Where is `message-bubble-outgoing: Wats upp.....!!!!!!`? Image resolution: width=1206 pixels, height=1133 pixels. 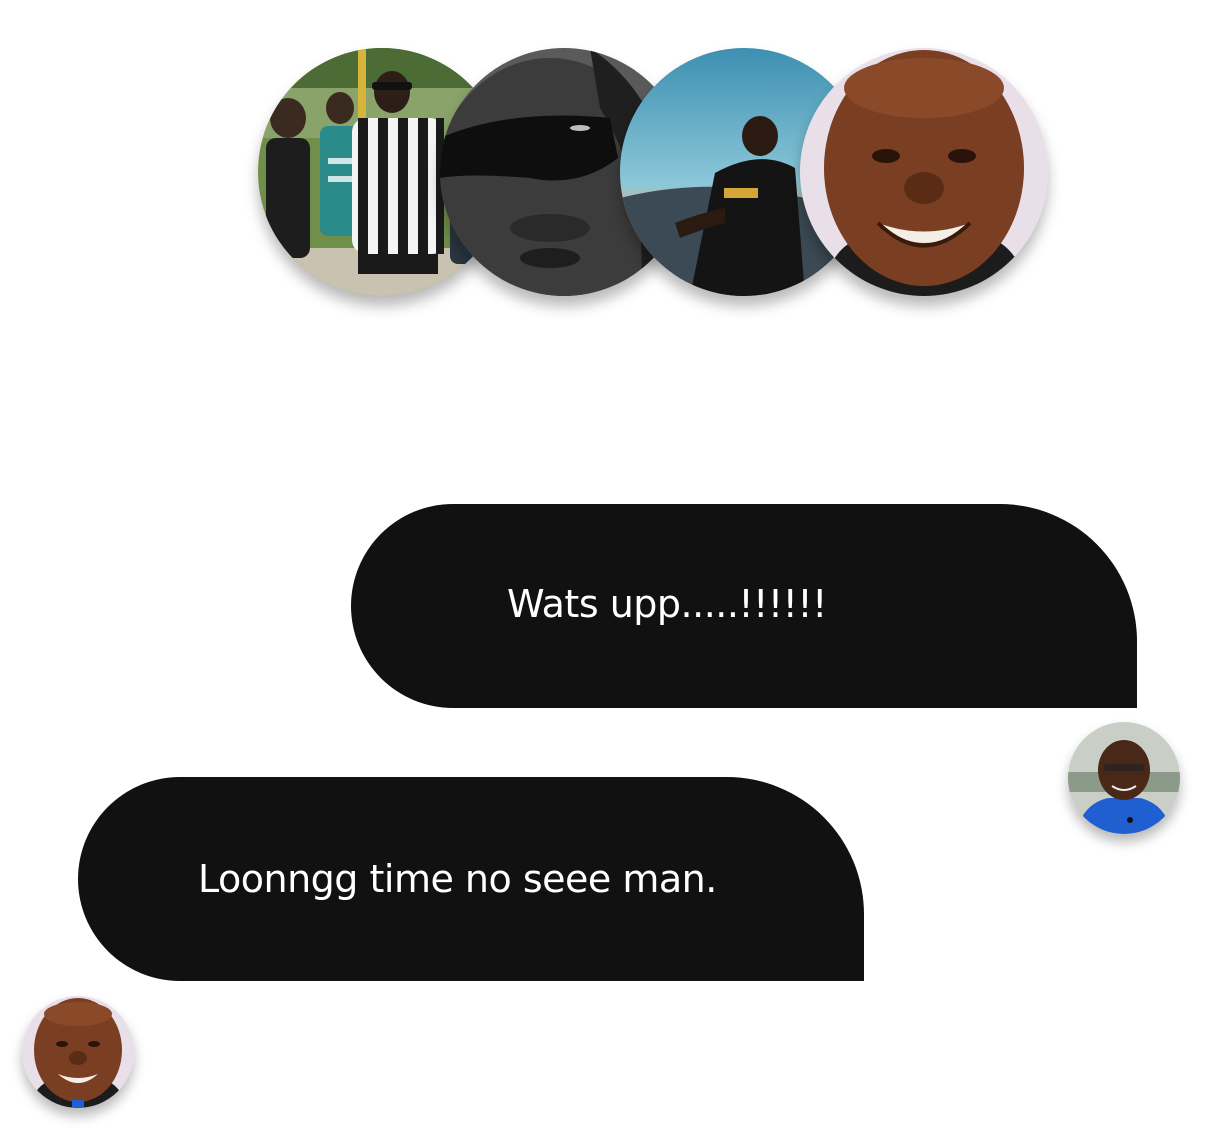 message-bubble-outgoing: Wats upp.....!!!!!! is located at coordinates (744, 606).